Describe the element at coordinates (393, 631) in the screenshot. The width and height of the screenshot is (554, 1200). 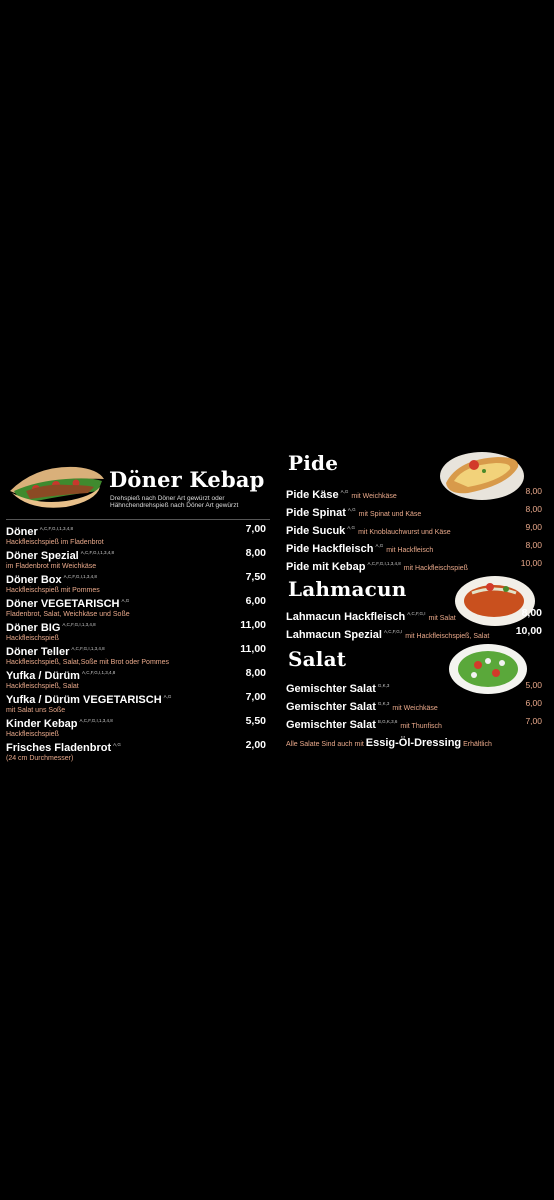
I see `allergen-codes: A,C,F,G,I` at that location.